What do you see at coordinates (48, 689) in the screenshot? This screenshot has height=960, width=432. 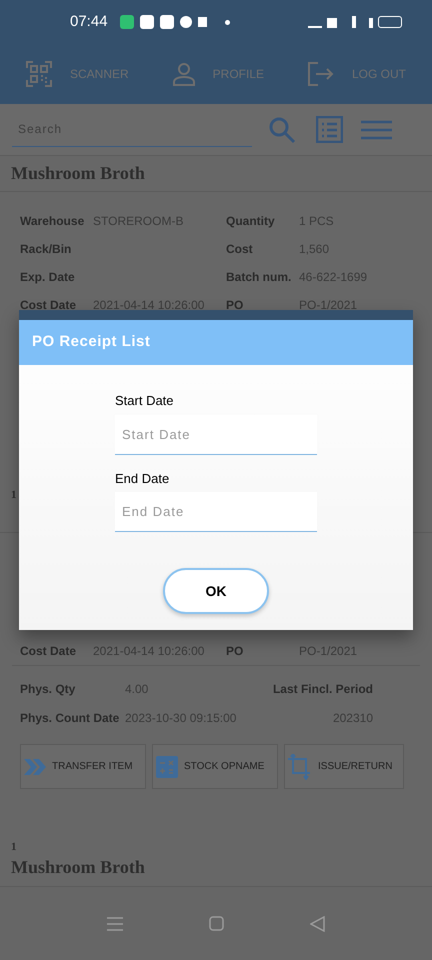 I see `field-label: Phys. Qty` at bounding box center [48, 689].